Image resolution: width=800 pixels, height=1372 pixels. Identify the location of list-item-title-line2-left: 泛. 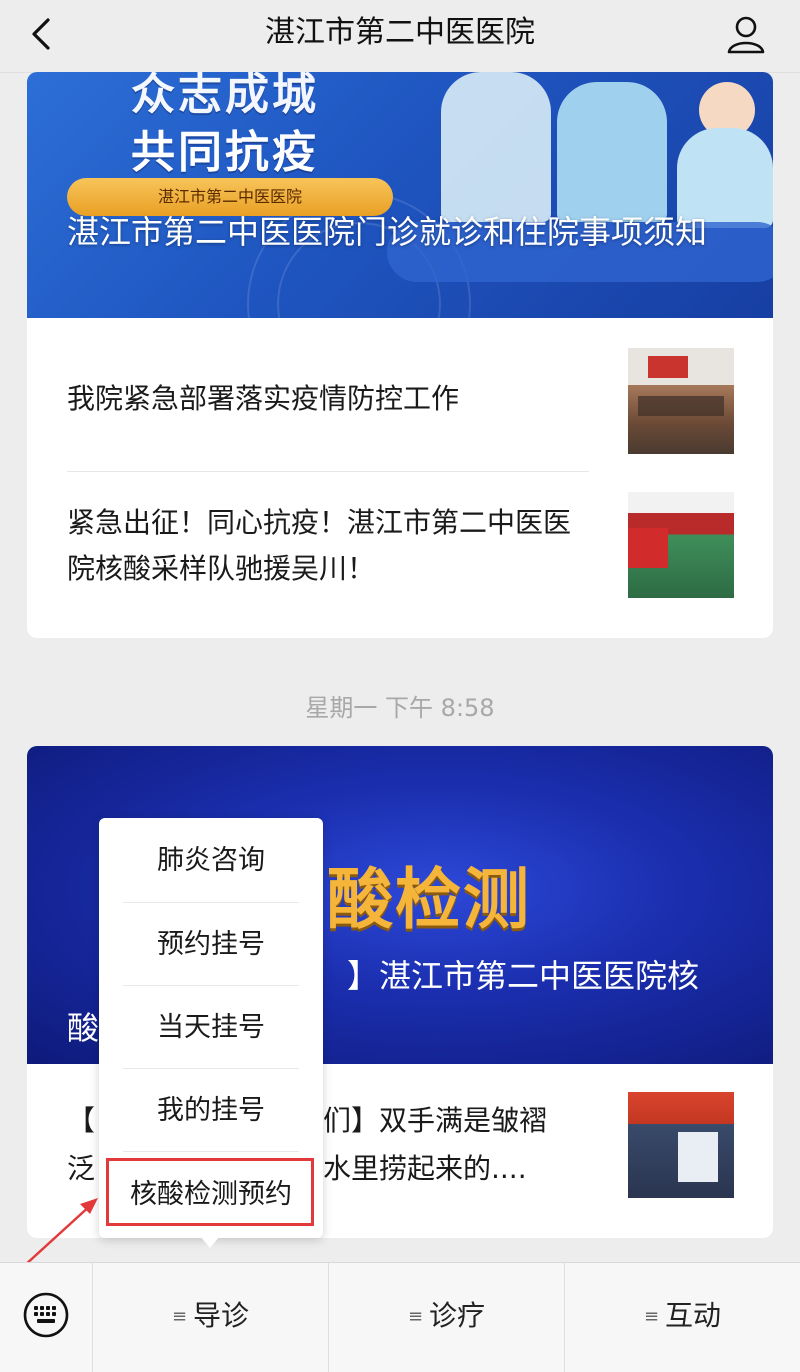
(81, 1168).